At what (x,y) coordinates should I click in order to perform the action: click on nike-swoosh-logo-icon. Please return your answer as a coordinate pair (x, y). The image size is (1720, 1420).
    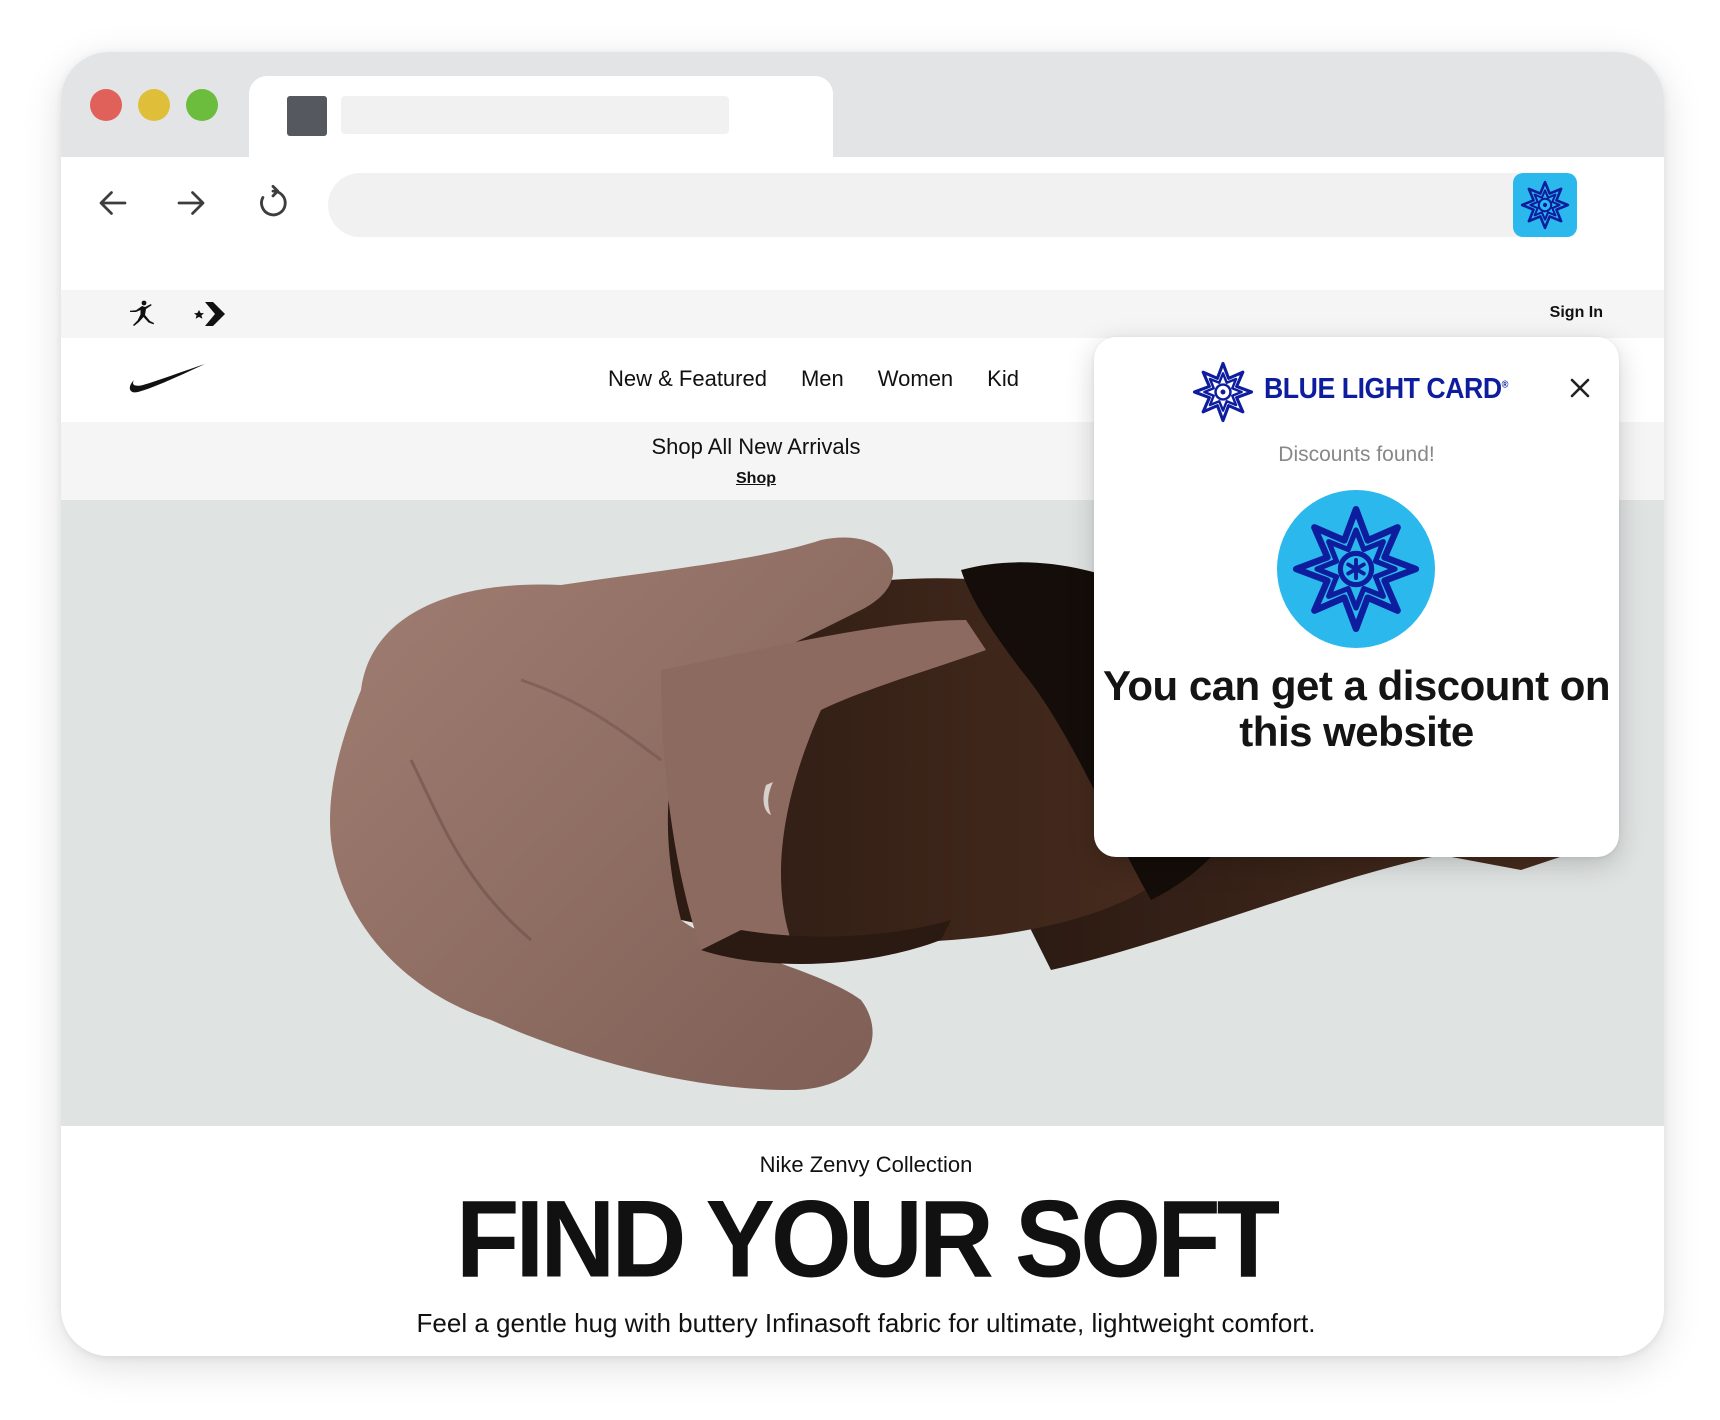
    Looking at the image, I should click on (166, 378).